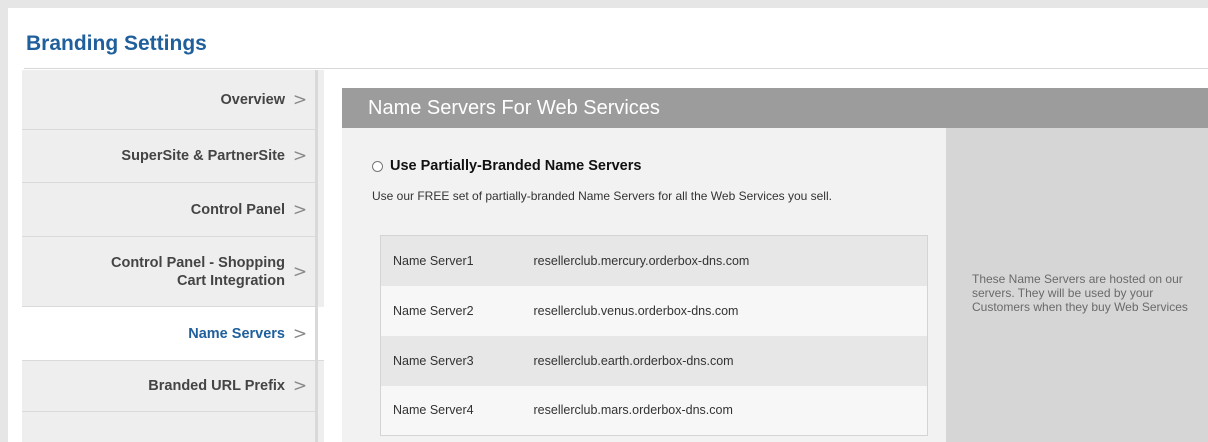 The width and height of the screenshot is (1208, 442). I want to click on page-title: Branding Settings, so click(116, 43).